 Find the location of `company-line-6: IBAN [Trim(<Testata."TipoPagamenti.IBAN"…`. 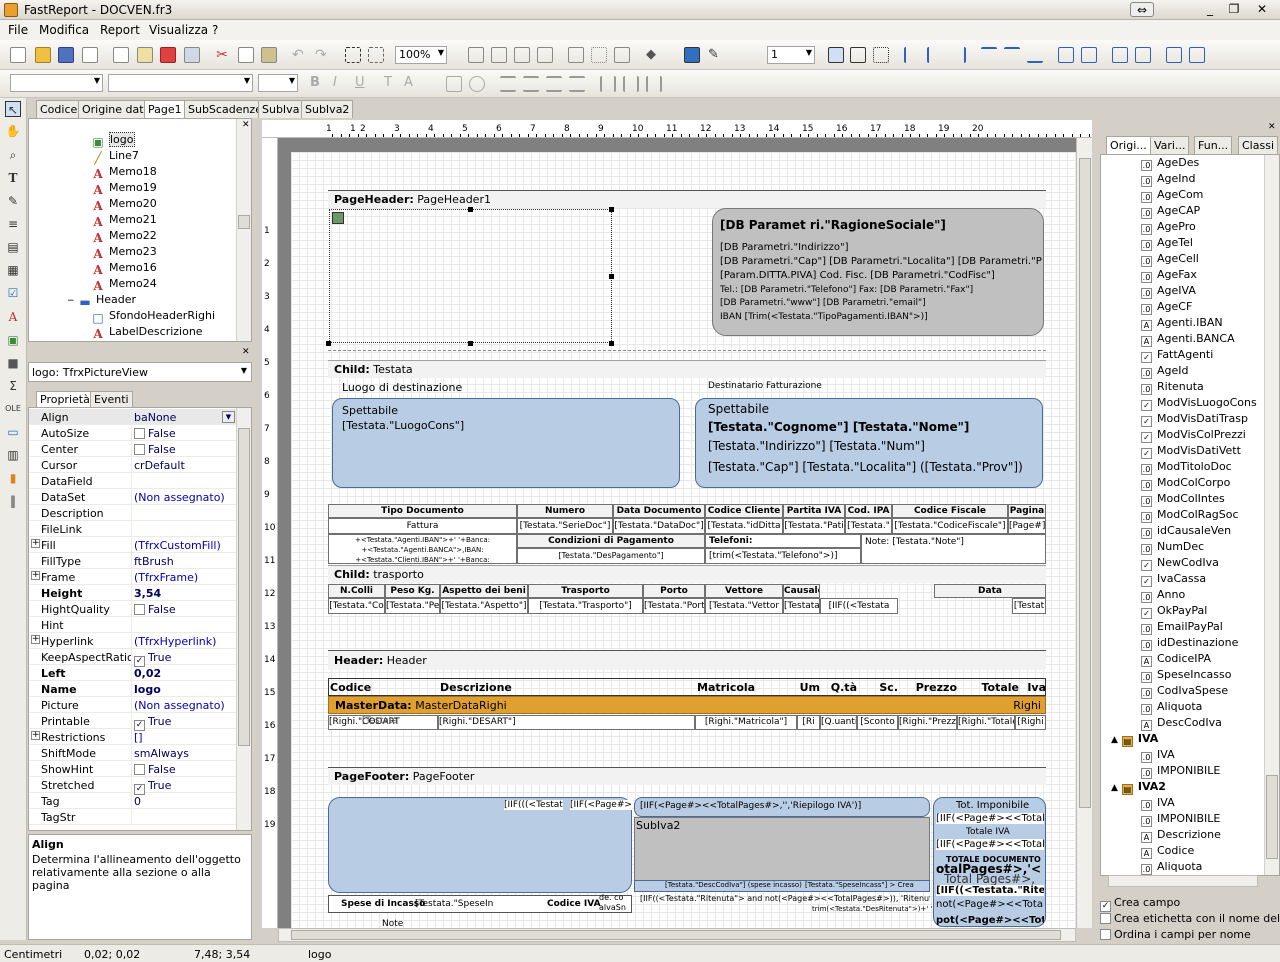

company-line-6: IBAN [Trim(<Testata."TipoPagamenti.IBAN"… is located at coordinates (824, 317).